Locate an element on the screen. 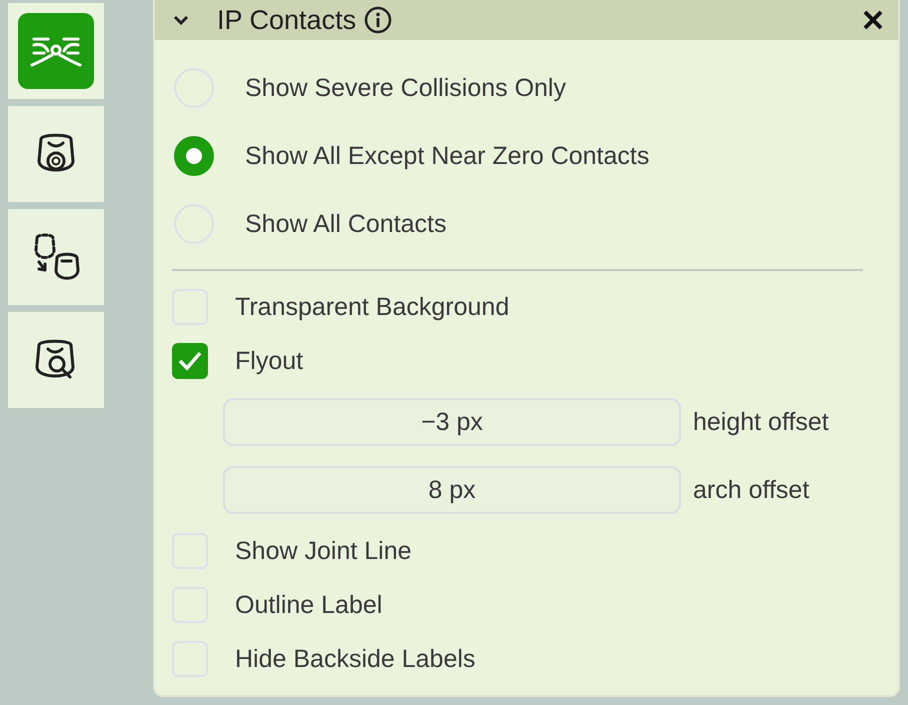 This screenshot has height=705, width=908. option-label: Show All Contacts is located at coordinates (345, 224).